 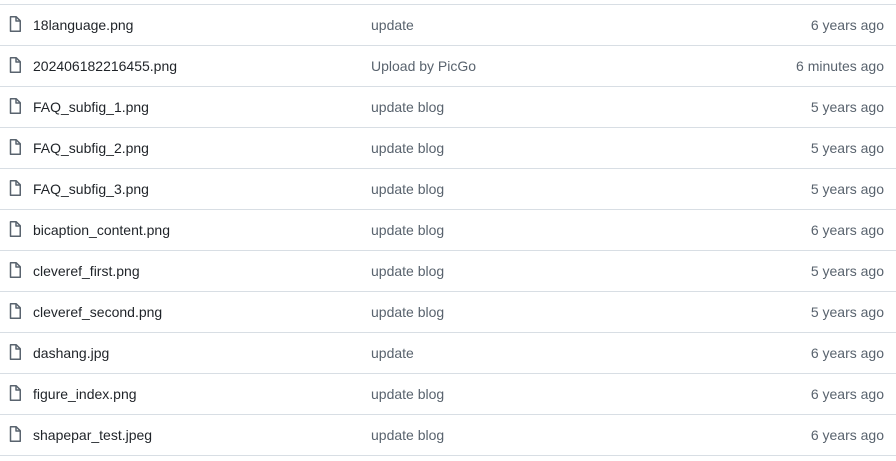 I want to click on file-row: FAQ_subfig_2.png update blog 5 years ago, so click(x=448, y=148).